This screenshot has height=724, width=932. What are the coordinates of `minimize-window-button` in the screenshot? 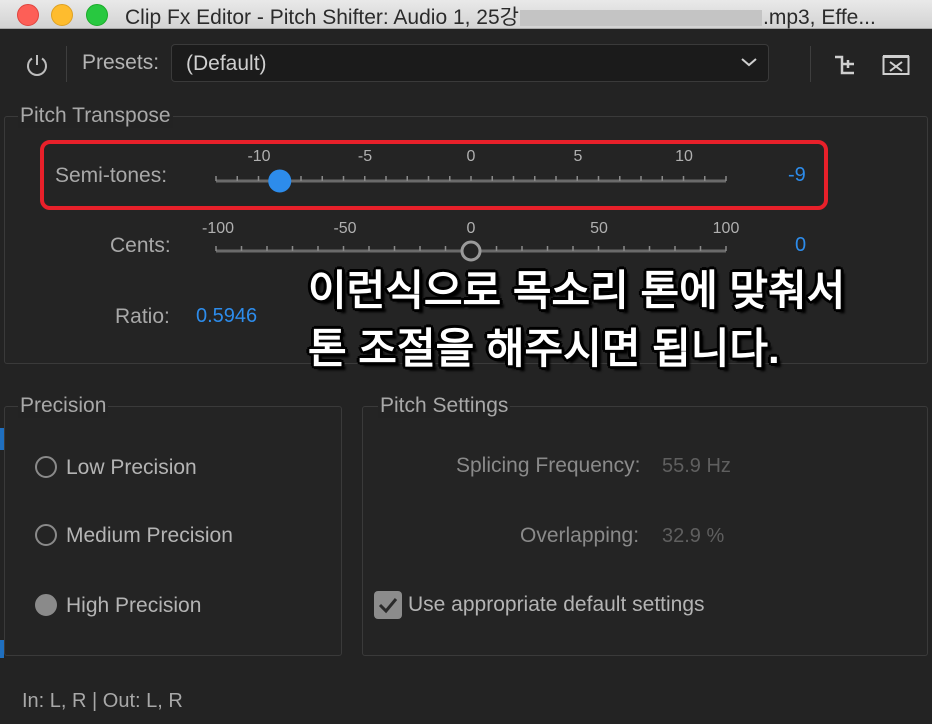 It's located at (62, 15).